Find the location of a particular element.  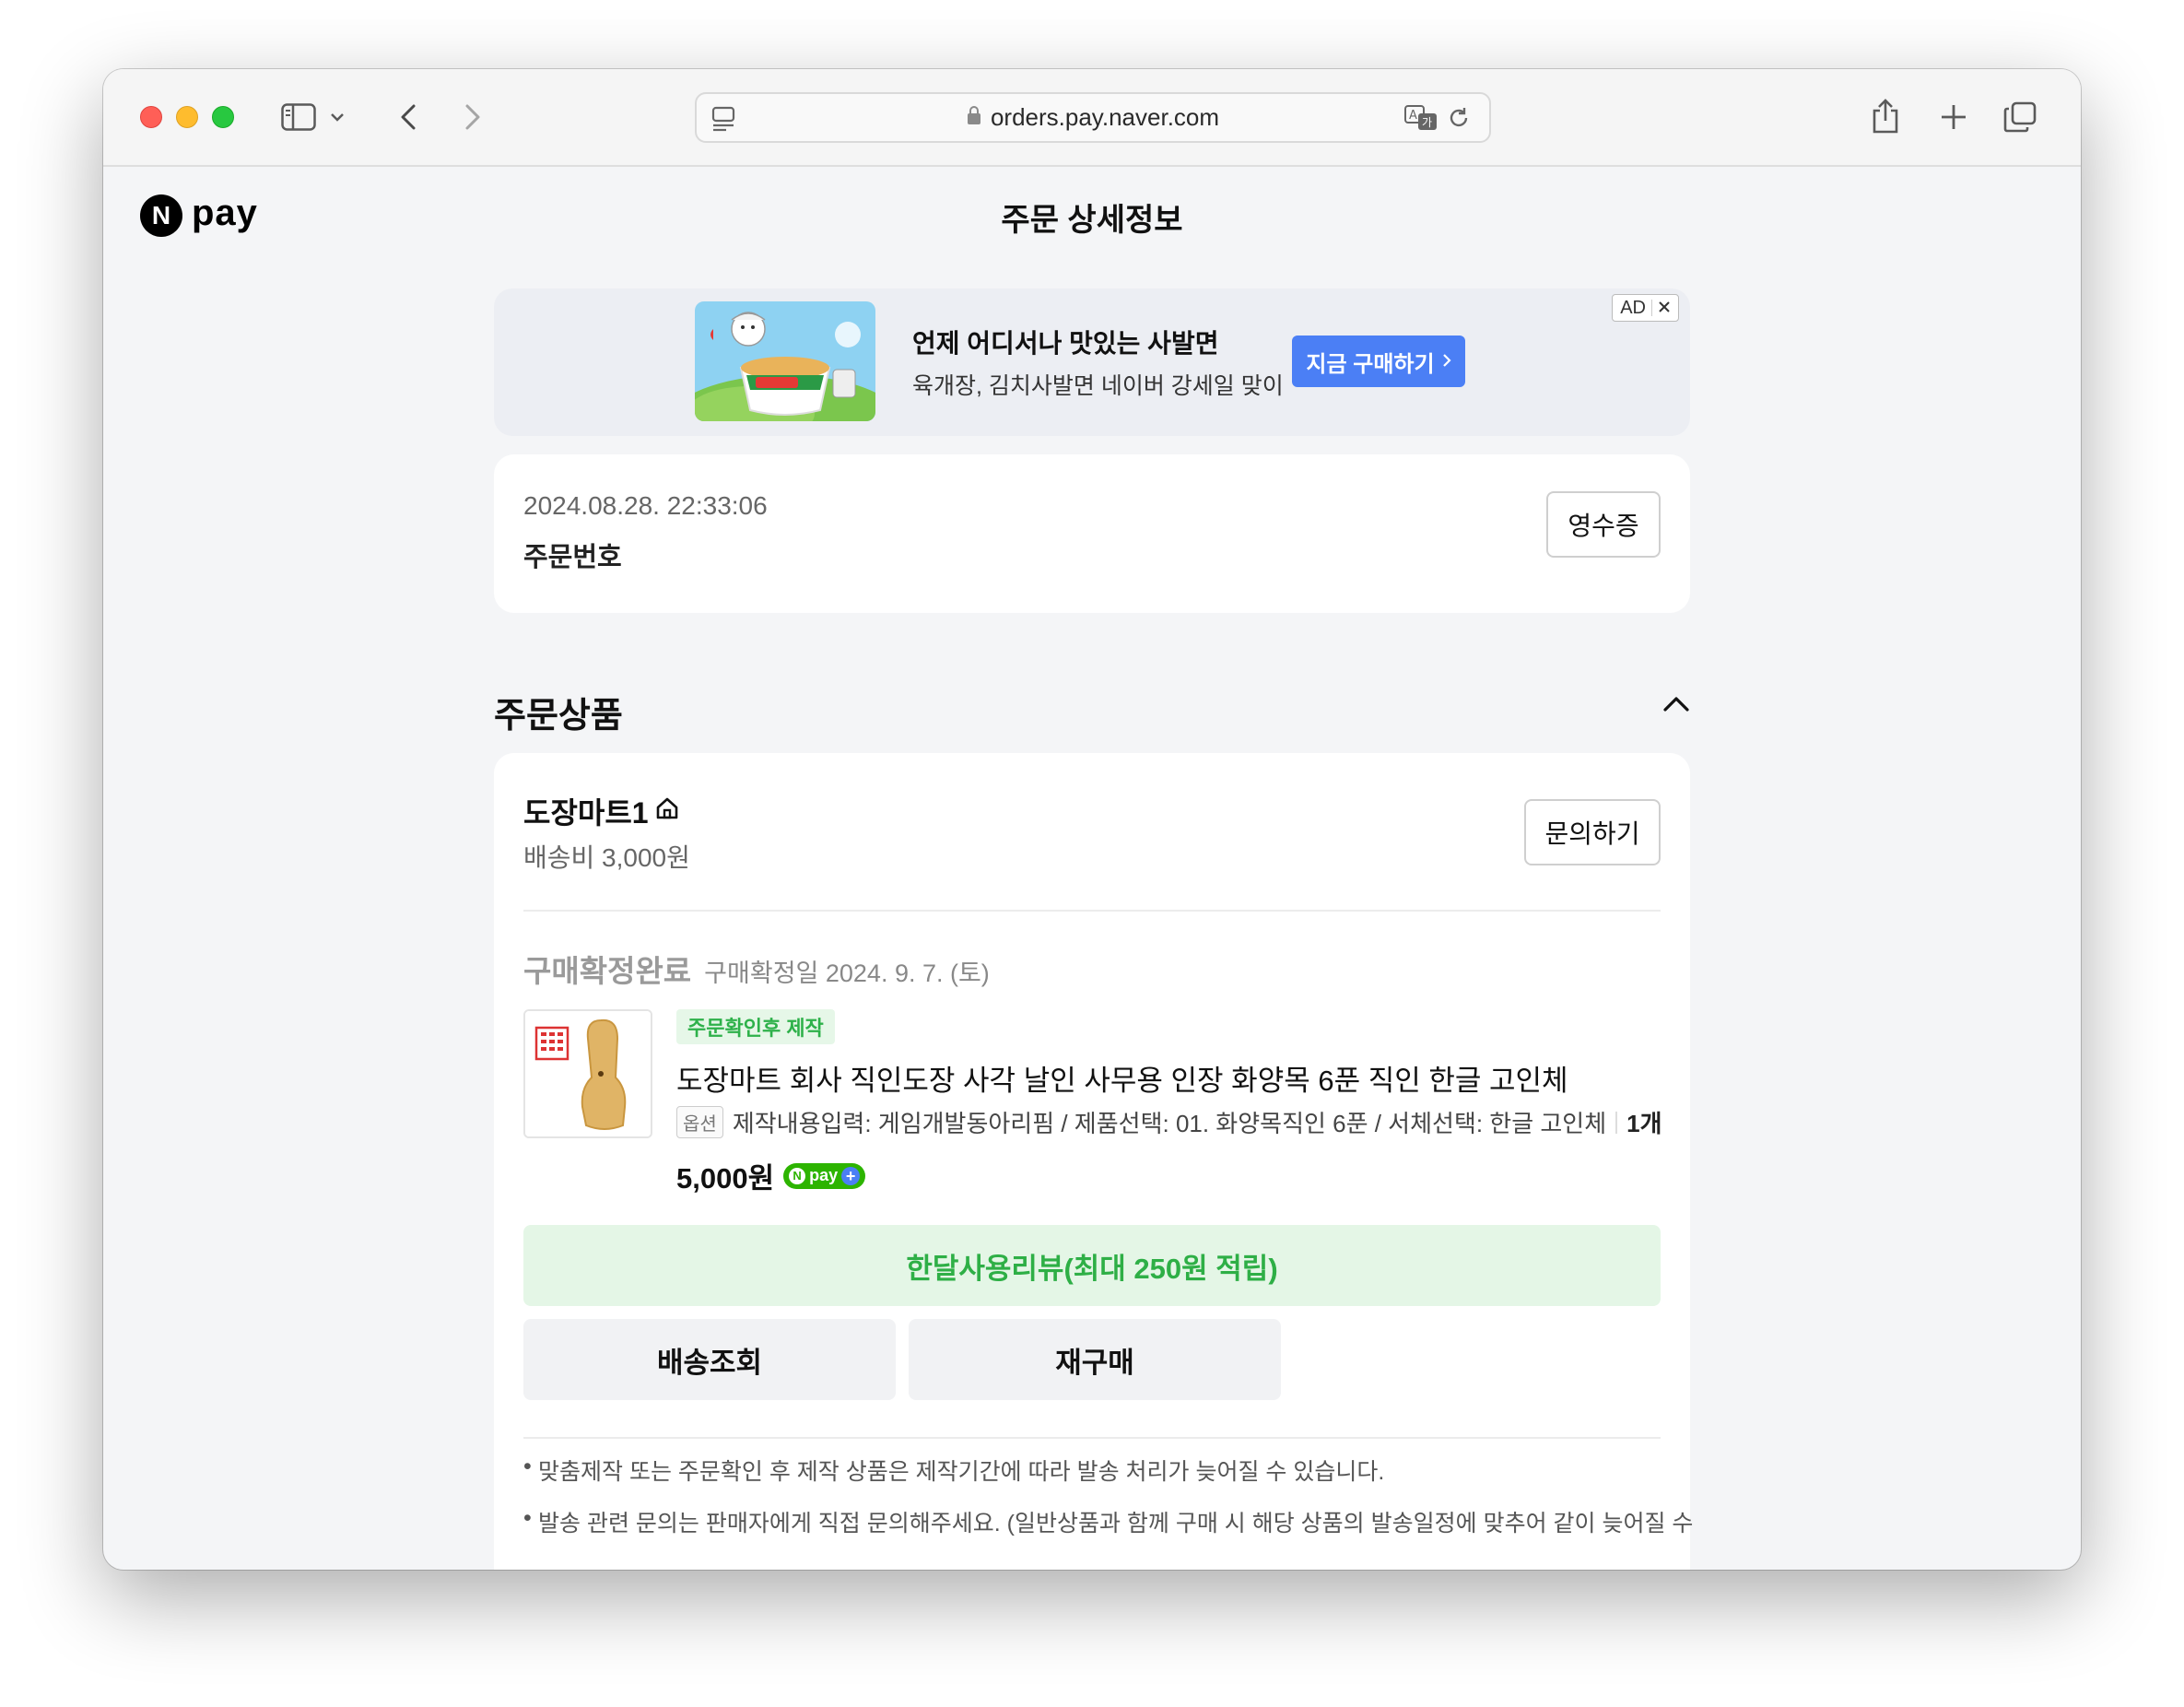

rebuy-button: 재구매 is located at coordinates (1095, 1359).